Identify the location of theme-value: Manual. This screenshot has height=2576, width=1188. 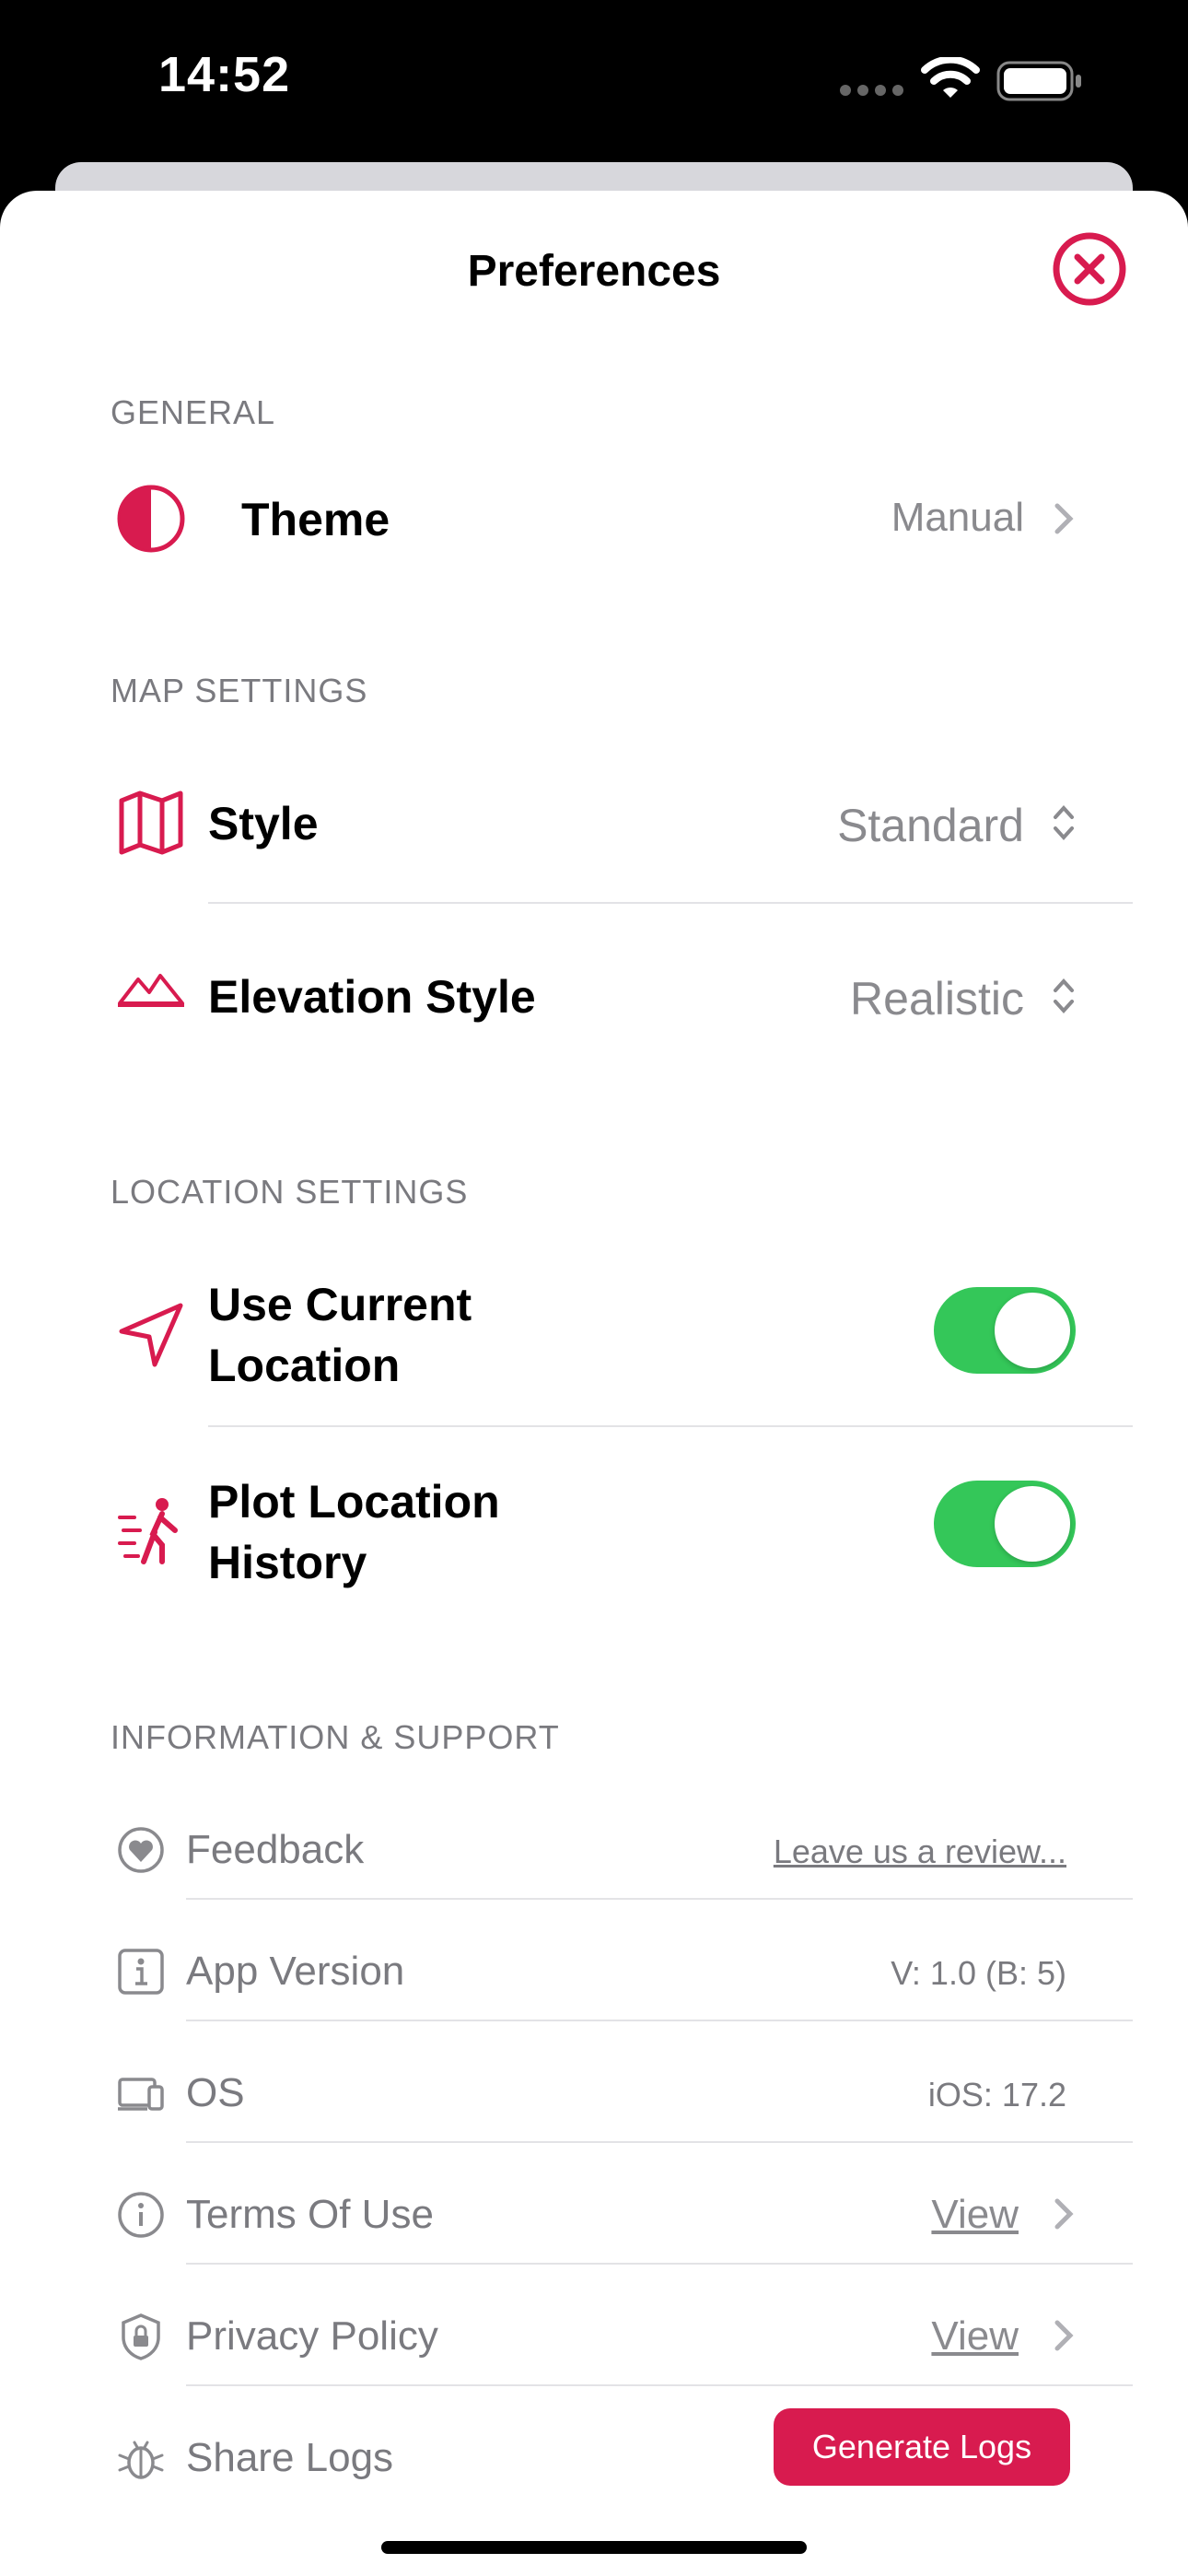
(957, 517).